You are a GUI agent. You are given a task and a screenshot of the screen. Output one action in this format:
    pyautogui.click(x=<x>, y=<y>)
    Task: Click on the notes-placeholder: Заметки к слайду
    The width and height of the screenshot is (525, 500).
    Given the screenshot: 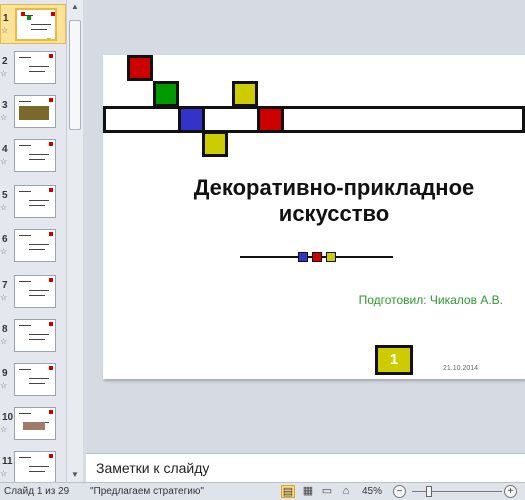 What is the action you would take?
    pyautogui.click(x=153, y=468)
    